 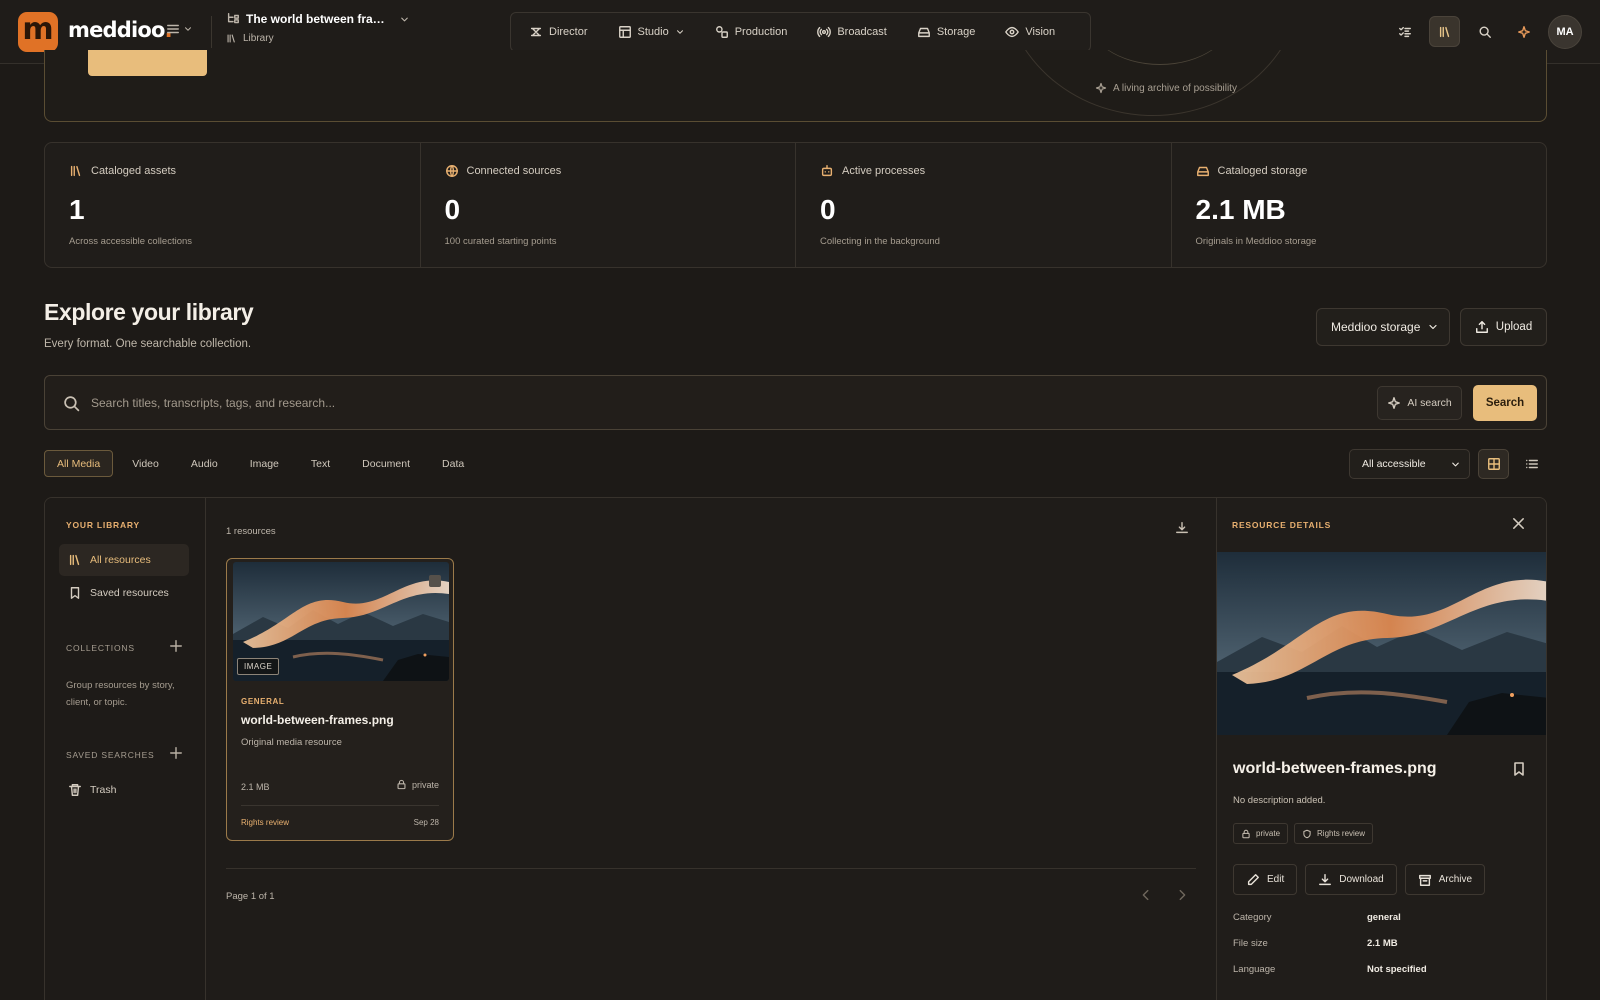 What do you see at coordinates (1383, 327) in the screenshot?
I see `storage-source-select: Meddioo storage` at bounding box center [1383, 327].